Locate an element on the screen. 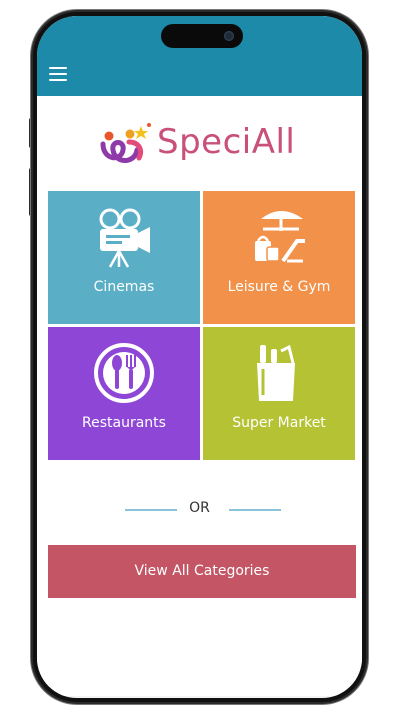 This screenshot has height=711, width=400. beach-umbrella-icon is located at coordinates (279, 237).